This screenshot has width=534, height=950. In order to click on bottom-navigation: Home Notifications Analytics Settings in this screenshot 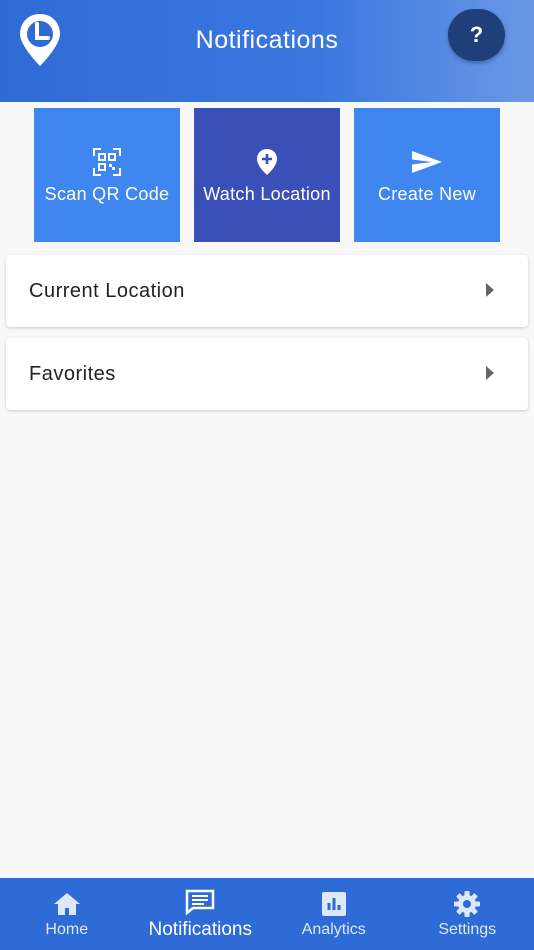, I will do `click(267, 914)`.